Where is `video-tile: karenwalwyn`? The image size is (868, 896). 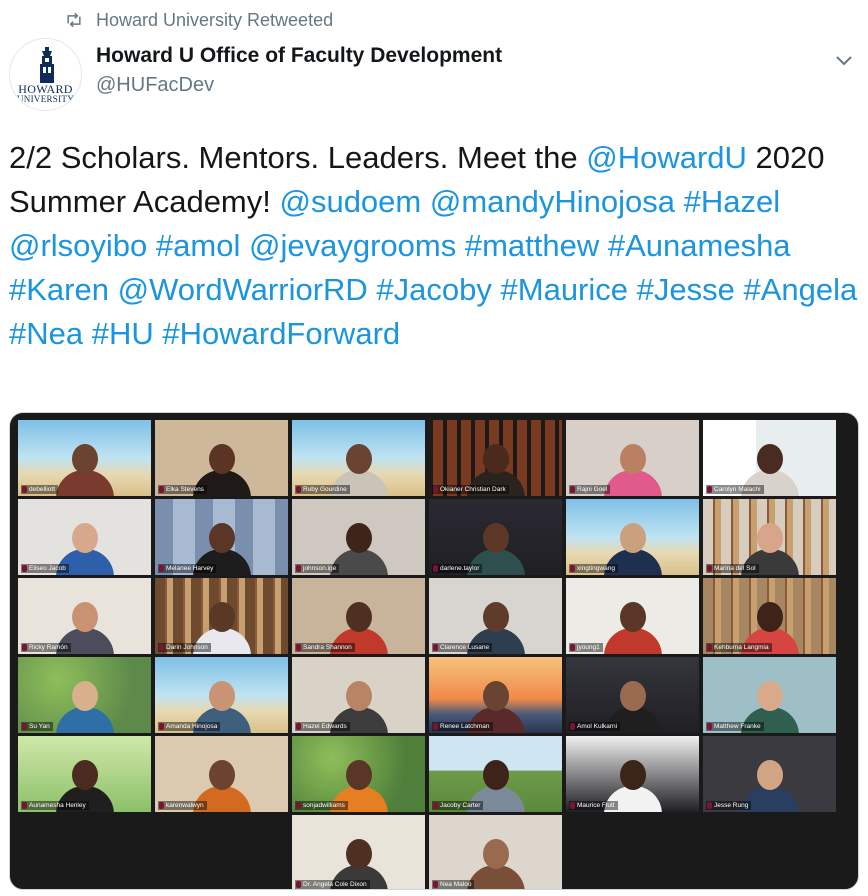 video-tile: karenwalwyn is located at coordinates (221, 774).